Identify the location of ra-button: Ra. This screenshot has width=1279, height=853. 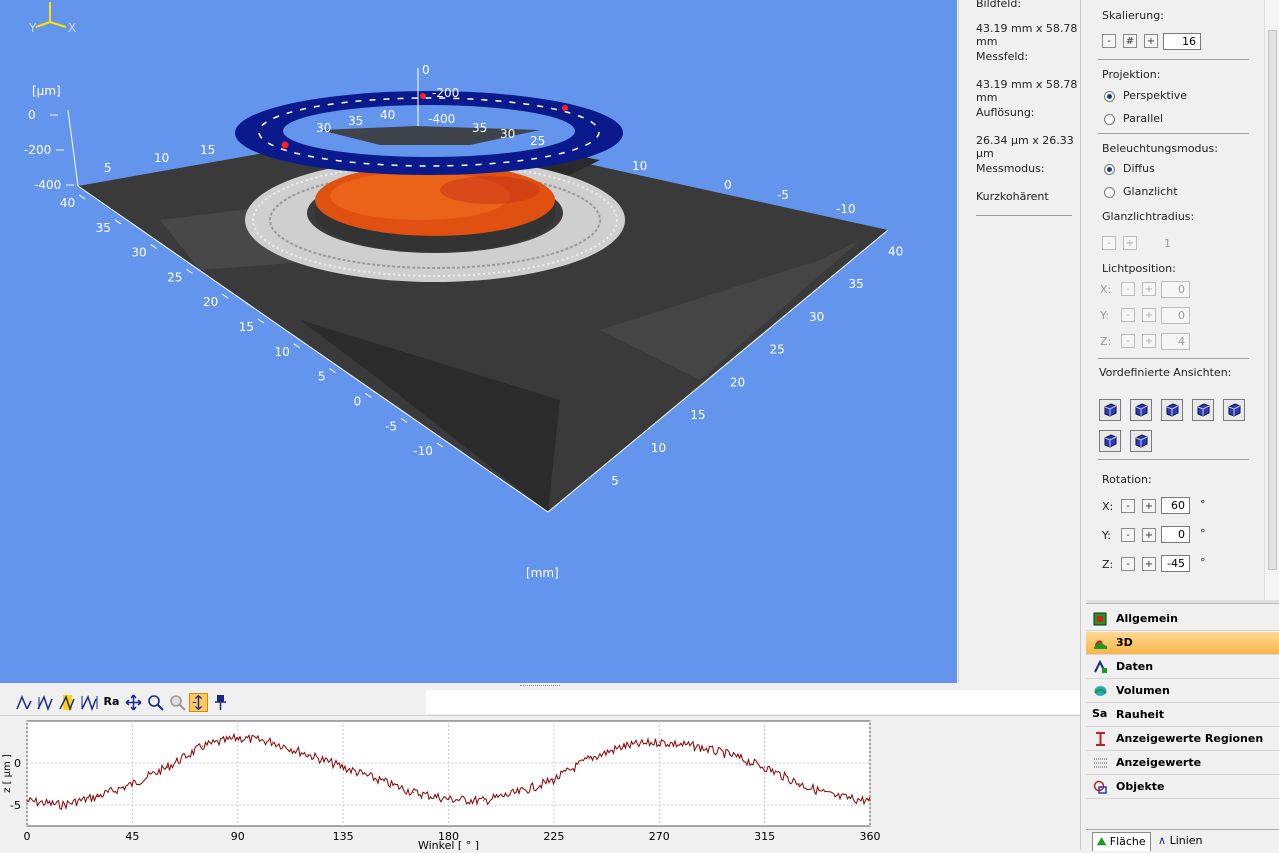
(111, 702).